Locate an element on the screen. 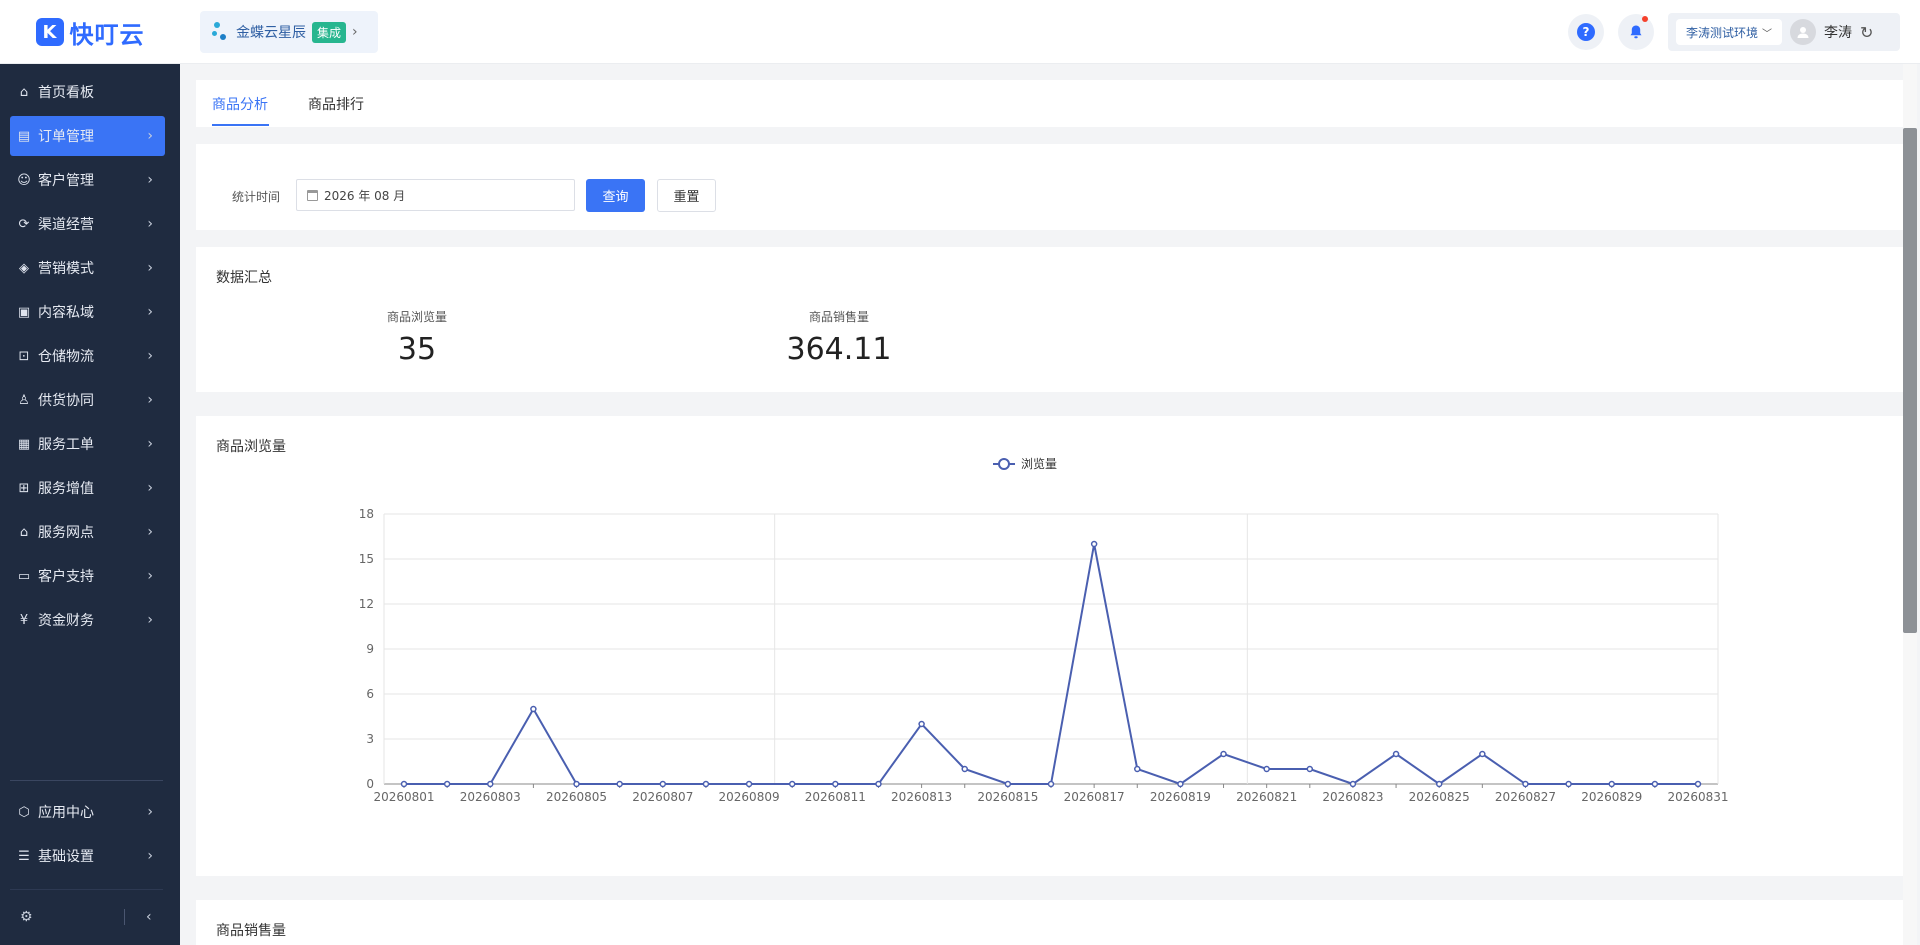 This screenshot has height=945, width=1920. month-picker-value: 2026 年 08 月 is located at coordinates (365, 195).